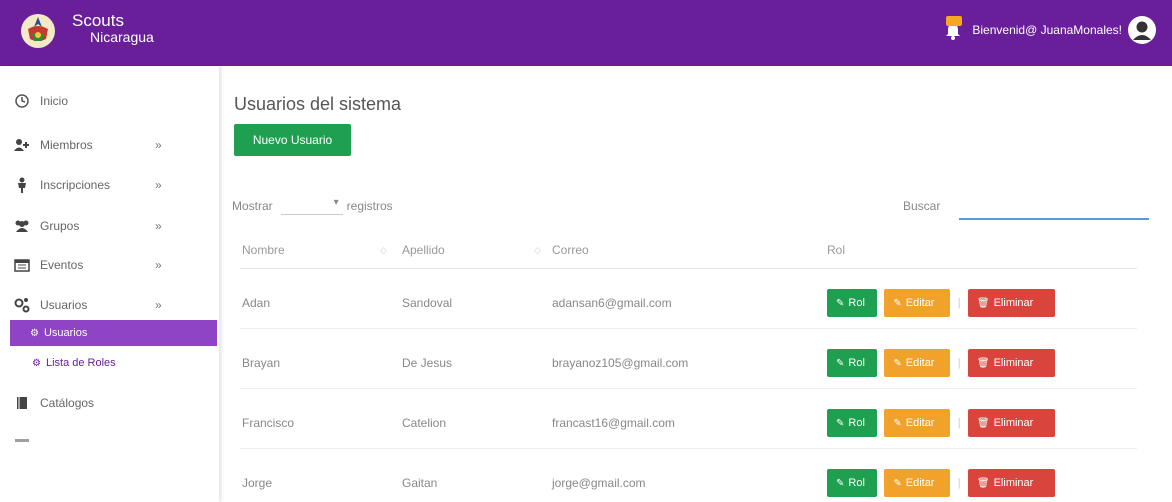 This screenshot has width=1172, height=502. What do you see at coordinates (54, 101) in the screenshot?
I see `sidebar-item-label: Inicio` at bounding box center [54, 101].